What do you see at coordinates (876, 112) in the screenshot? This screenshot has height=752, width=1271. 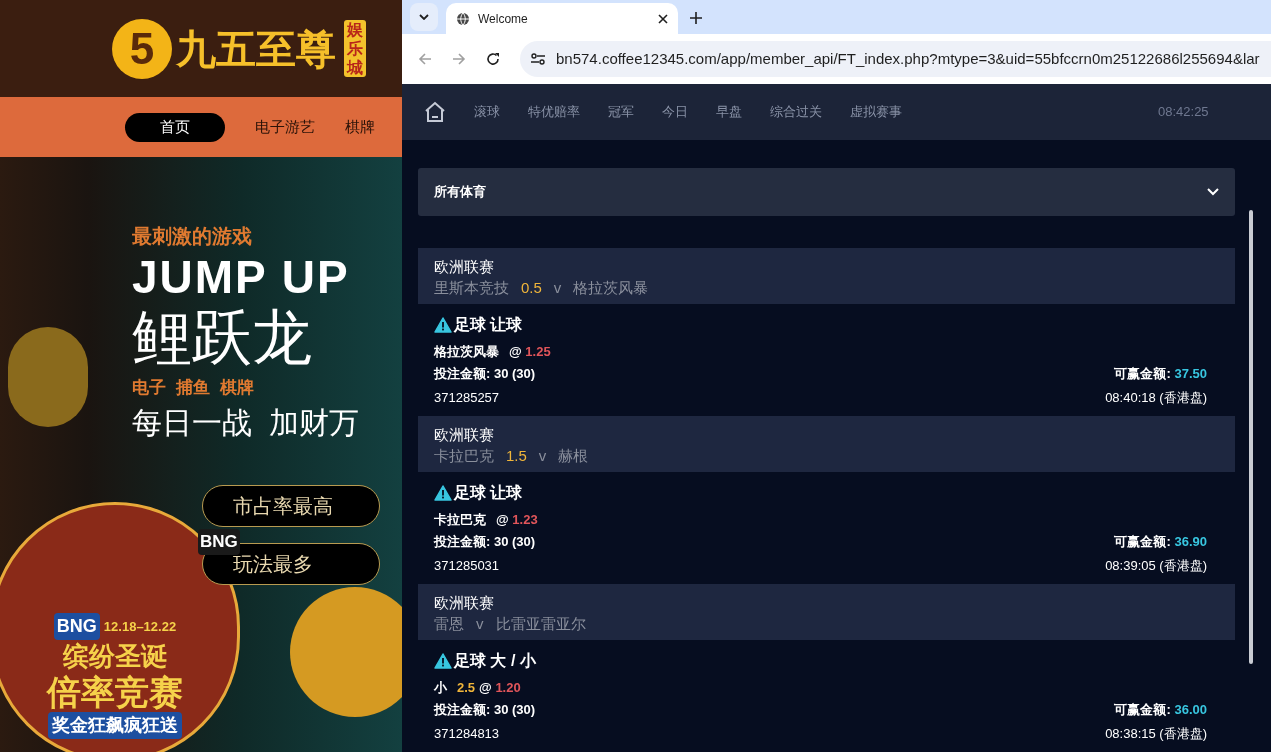 I see `sports-nav-link: 虚拟赛事` at bounding box center [876, 112].